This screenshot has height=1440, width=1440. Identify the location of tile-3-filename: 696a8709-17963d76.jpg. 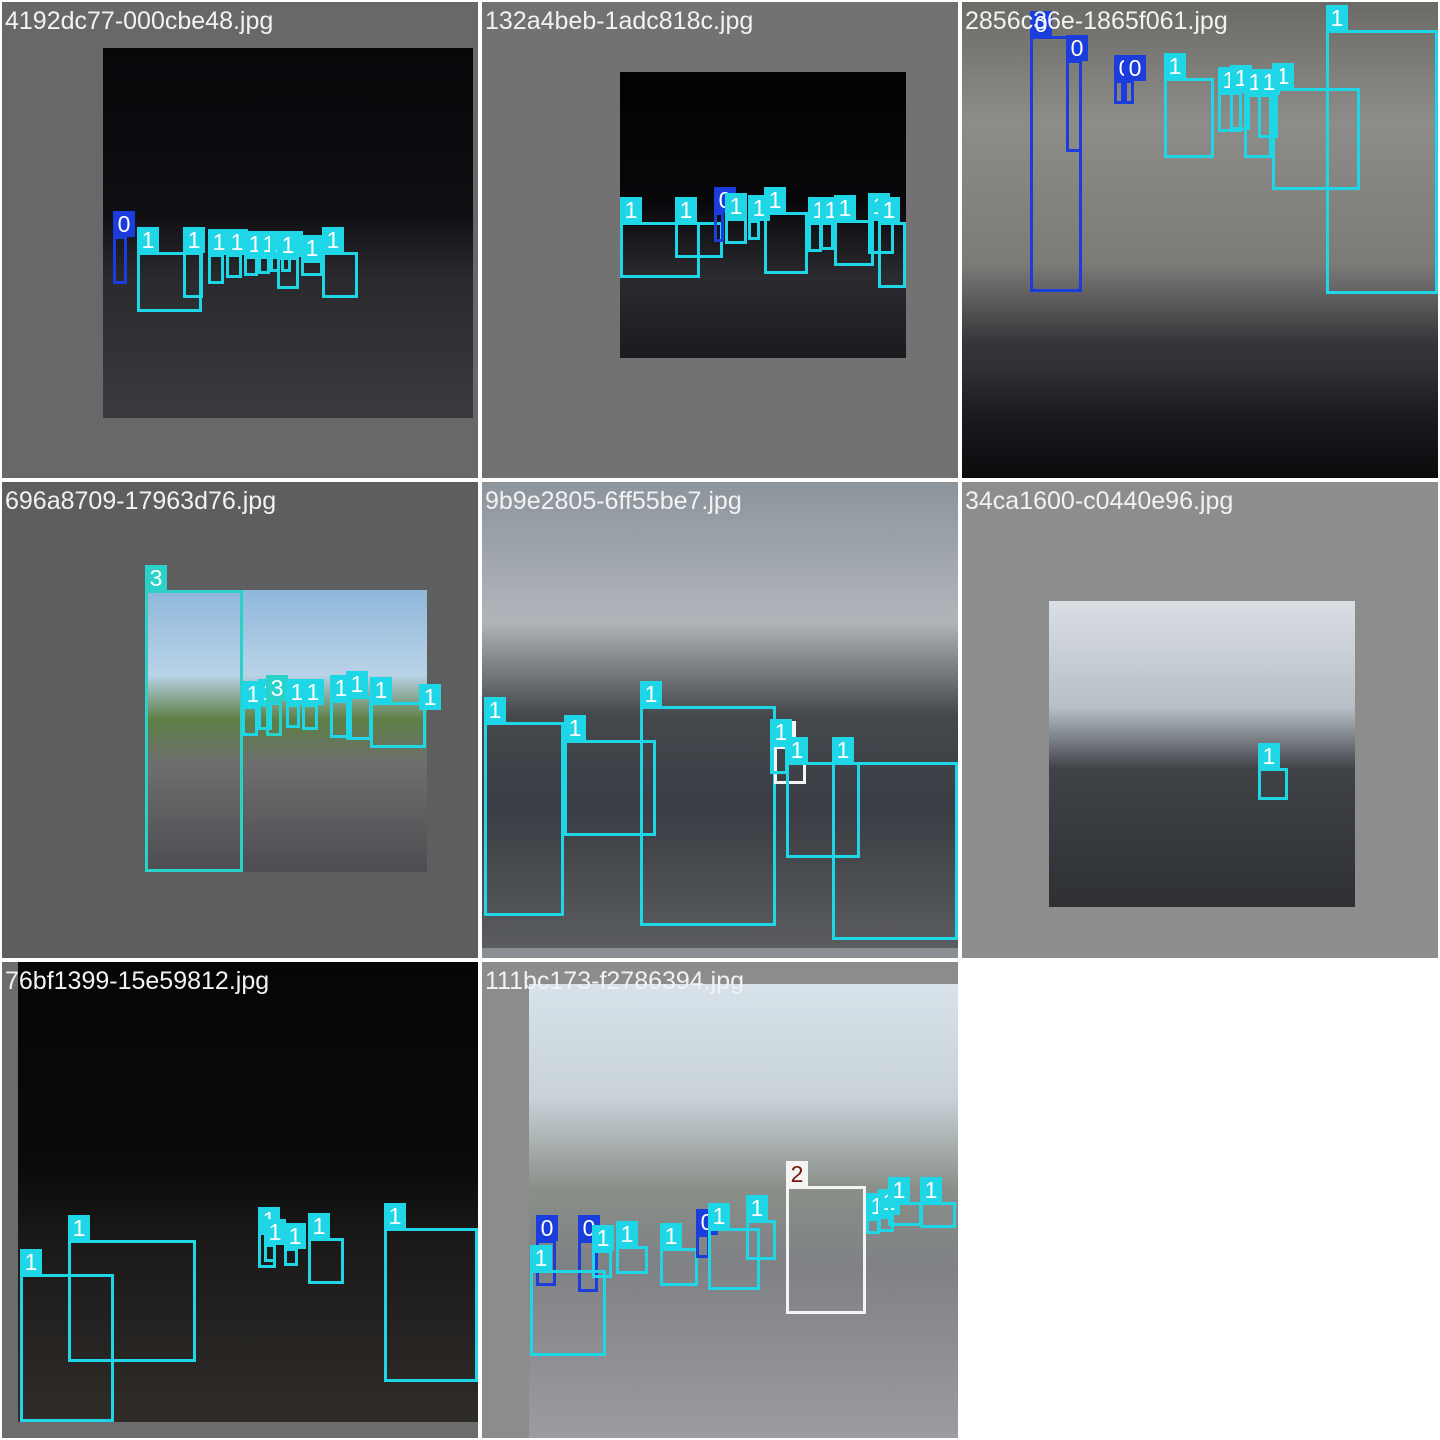
(141, 501).